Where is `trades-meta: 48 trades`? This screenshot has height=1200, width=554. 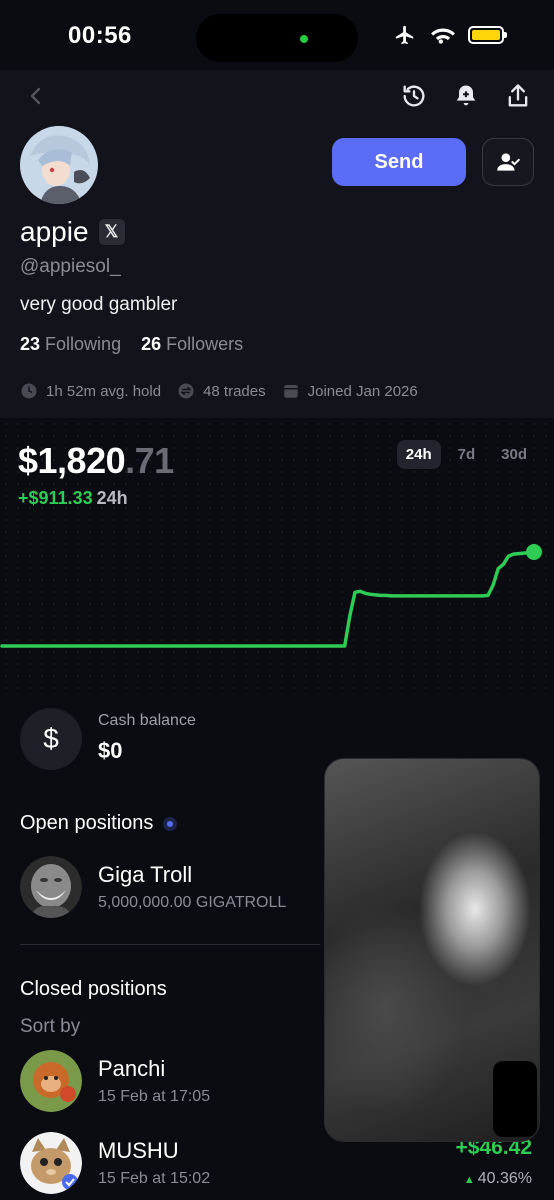 trades-meta: 48 trades is located at coordinates (221, 391).